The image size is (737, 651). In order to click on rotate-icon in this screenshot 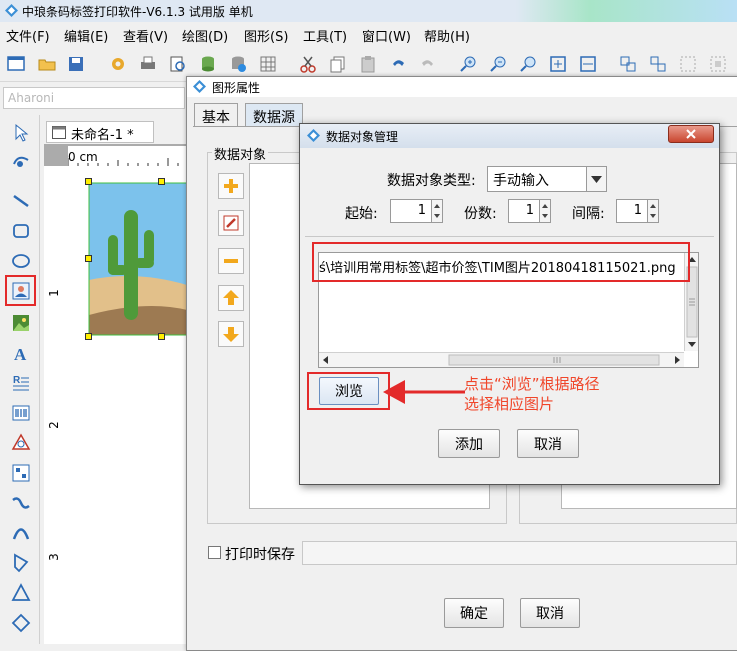, I will do `click(21, 161)`.